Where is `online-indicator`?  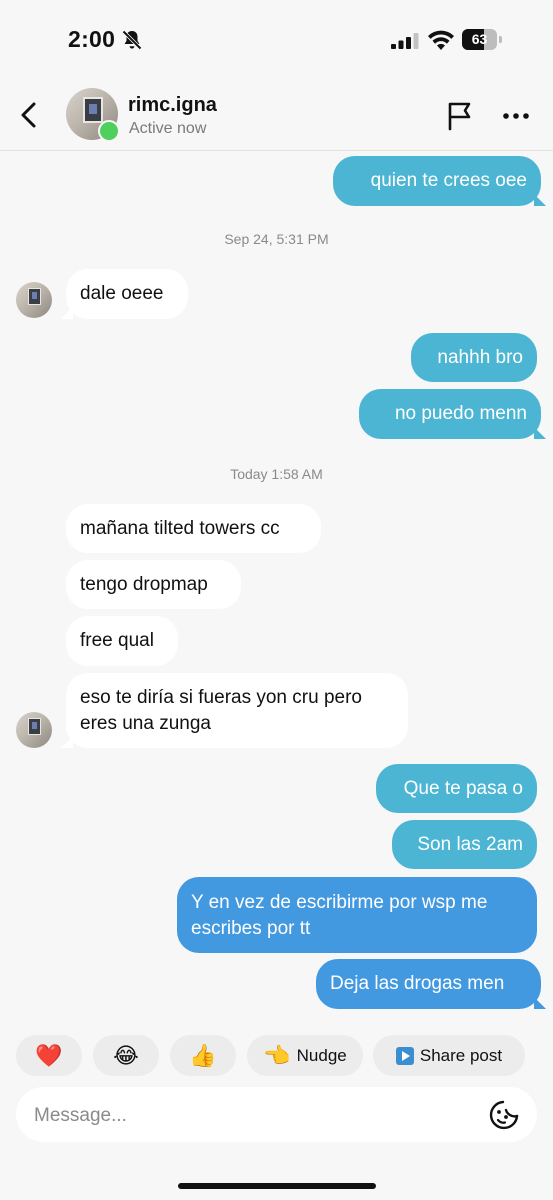 online-indicator is located at coordinates (109, 131).